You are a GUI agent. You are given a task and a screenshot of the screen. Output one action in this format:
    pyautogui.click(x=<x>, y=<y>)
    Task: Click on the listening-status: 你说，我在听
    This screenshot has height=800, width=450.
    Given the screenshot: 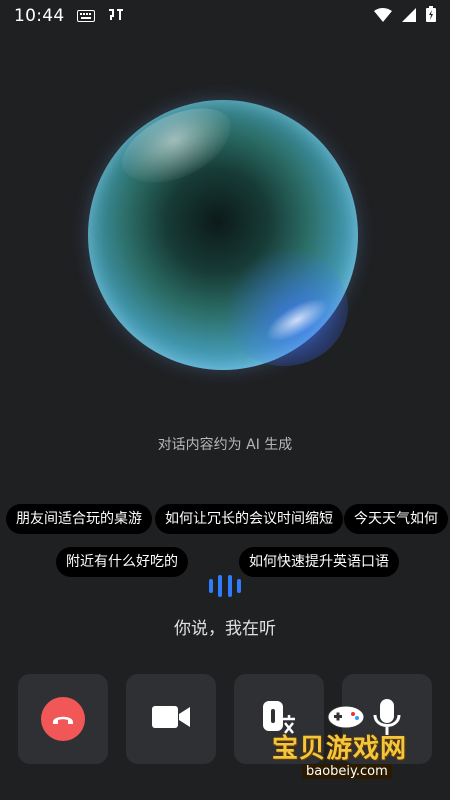 What is the action you would take?
    pyautogui.click(x=225, y=629)
    